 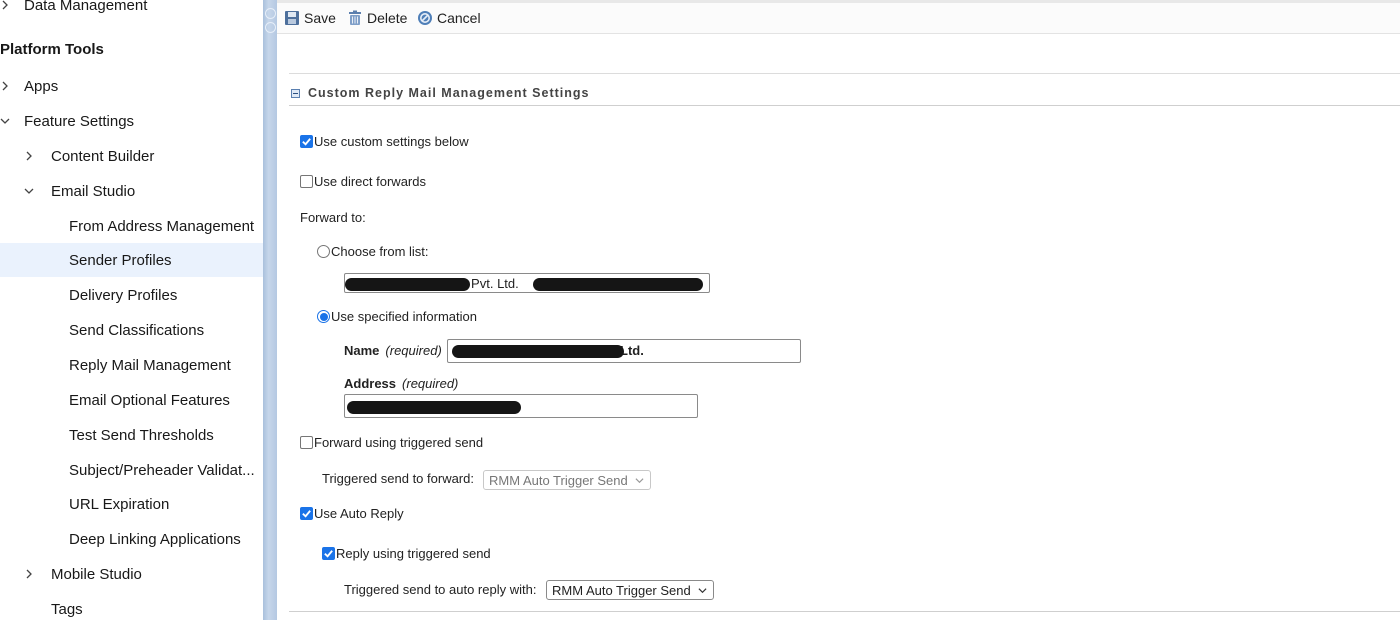 What do you see at coordinates (119, 504) in the screenshot?
I see `sidebar-item-label: URL Expiration` at bounding box center [119, 504].